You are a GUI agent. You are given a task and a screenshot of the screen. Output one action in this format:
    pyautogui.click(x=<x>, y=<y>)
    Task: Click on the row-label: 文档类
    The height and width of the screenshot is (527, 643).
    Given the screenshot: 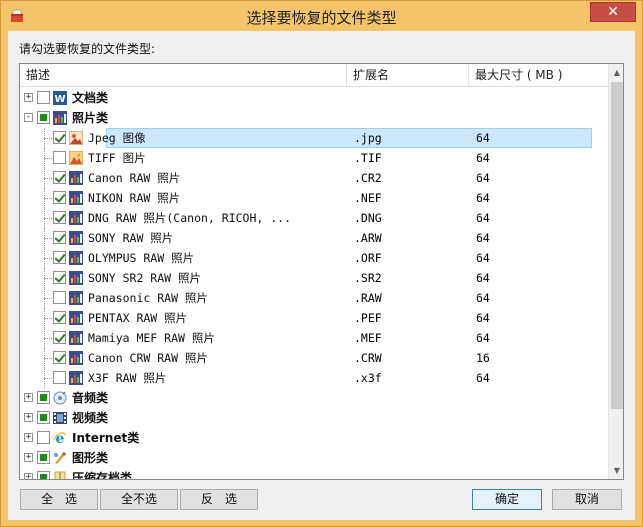 What is the action you would take?
    pyautogui.click(x=90, y=98)
    